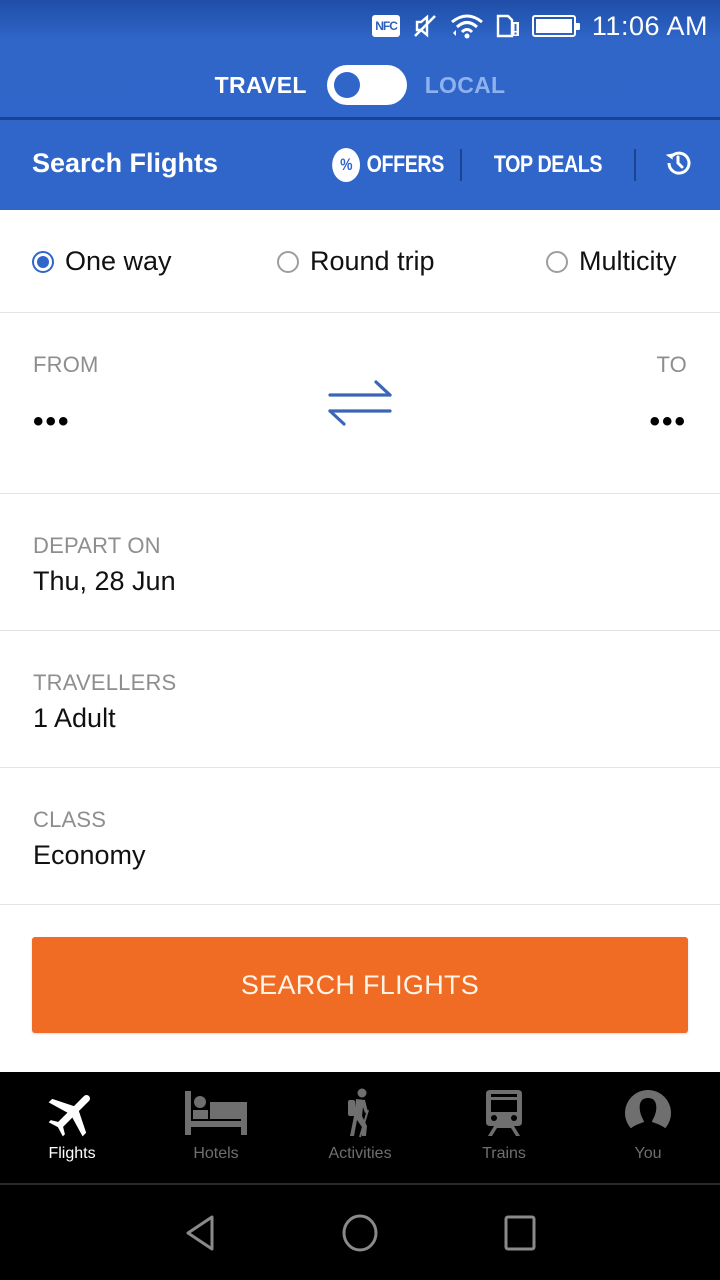 This screenshot has width=720, height=1280. What do you see at coordinates (504, 1113) in the screenshot?
I see `train-icon` at bounding box center [504, 1113].